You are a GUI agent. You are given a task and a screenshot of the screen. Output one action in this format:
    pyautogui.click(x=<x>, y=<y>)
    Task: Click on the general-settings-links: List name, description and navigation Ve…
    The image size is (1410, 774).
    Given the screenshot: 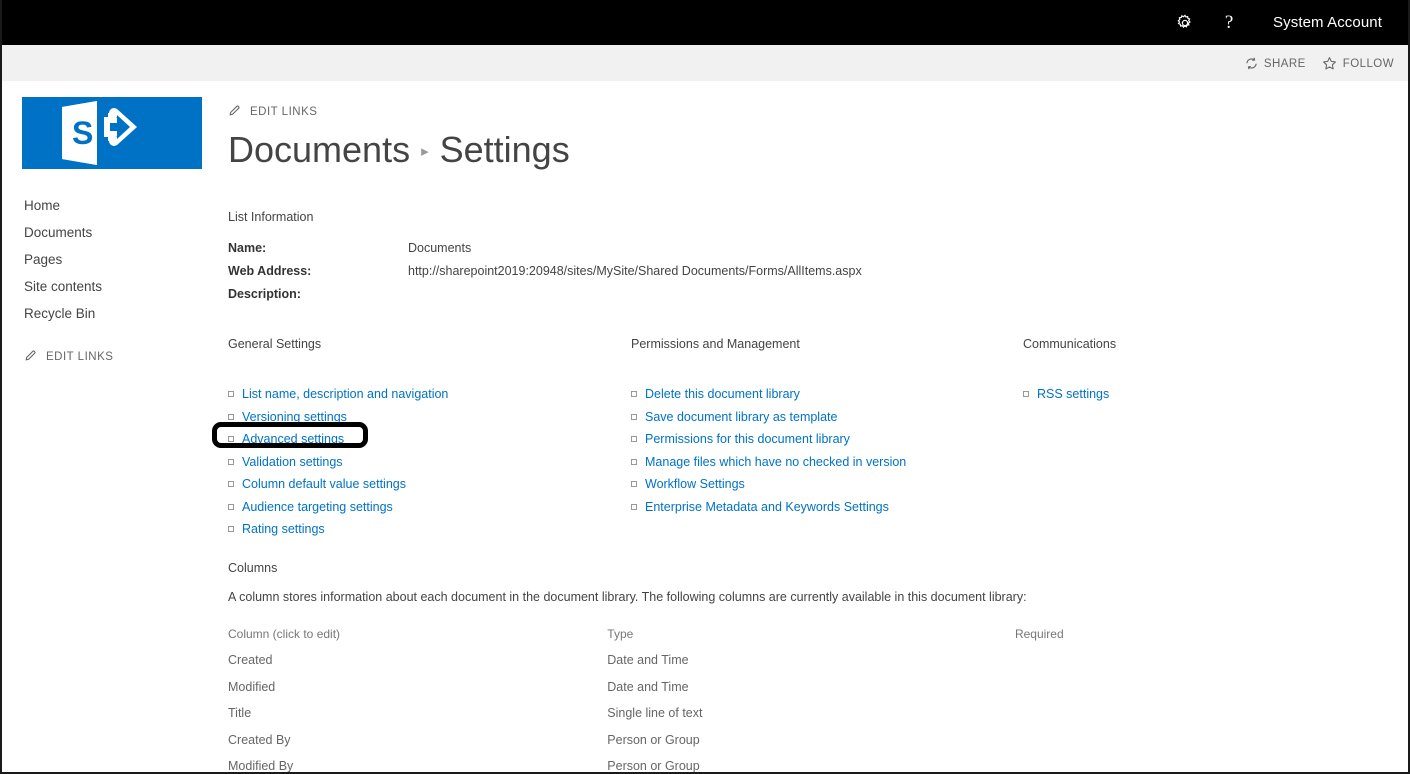 What is the action you would take?
    pyautogui.click(x=415, y=462)
    